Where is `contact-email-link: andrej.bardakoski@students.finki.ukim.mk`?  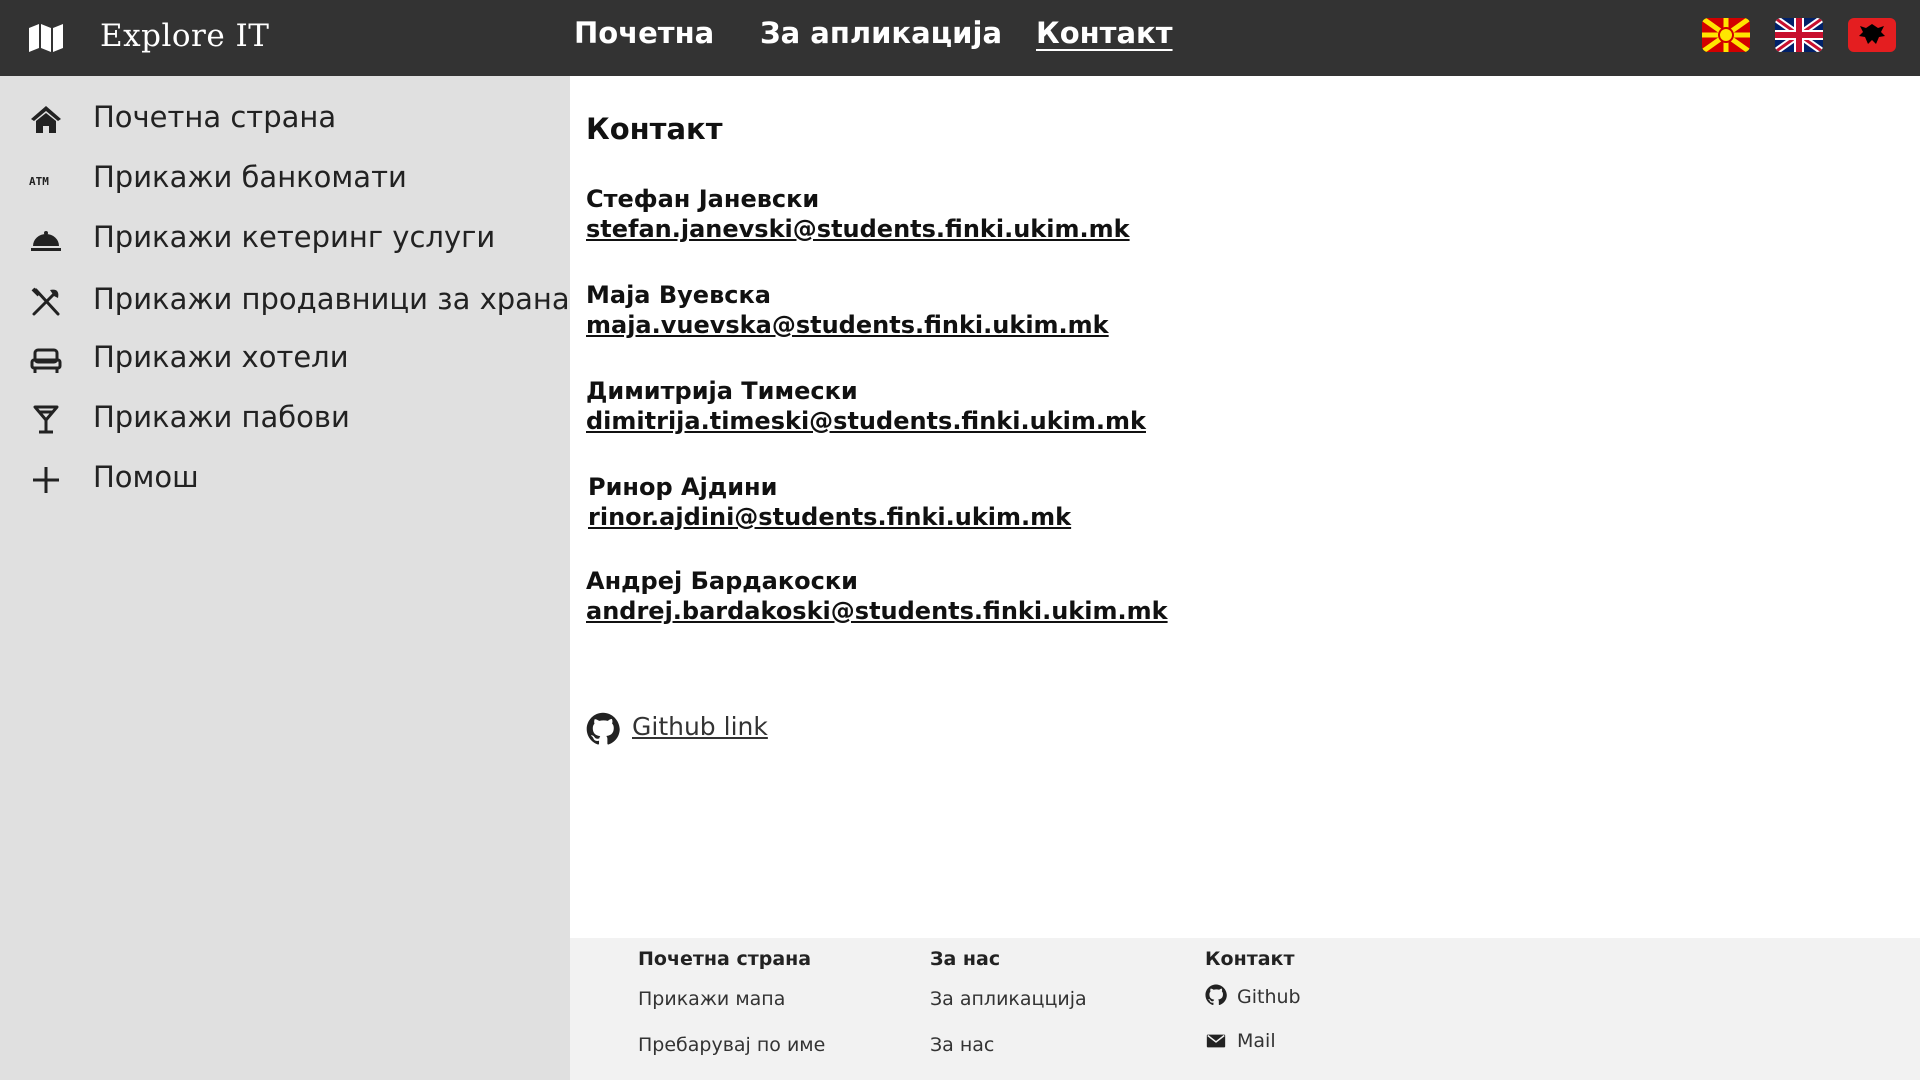
contact-email-link: andrej.bardakoski@students.finki.ukim.mk is located at coordinates (877, 611).